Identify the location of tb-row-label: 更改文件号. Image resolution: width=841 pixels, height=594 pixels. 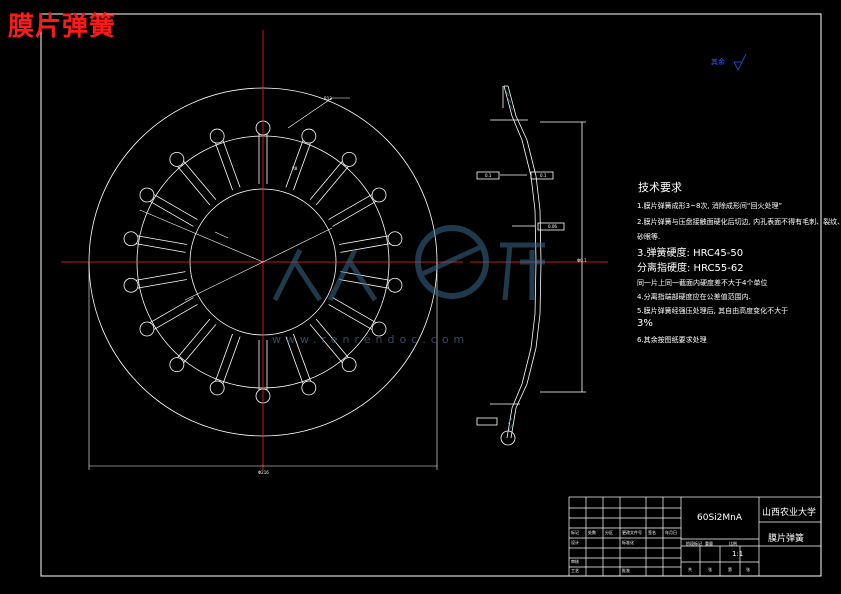
(632, 532).